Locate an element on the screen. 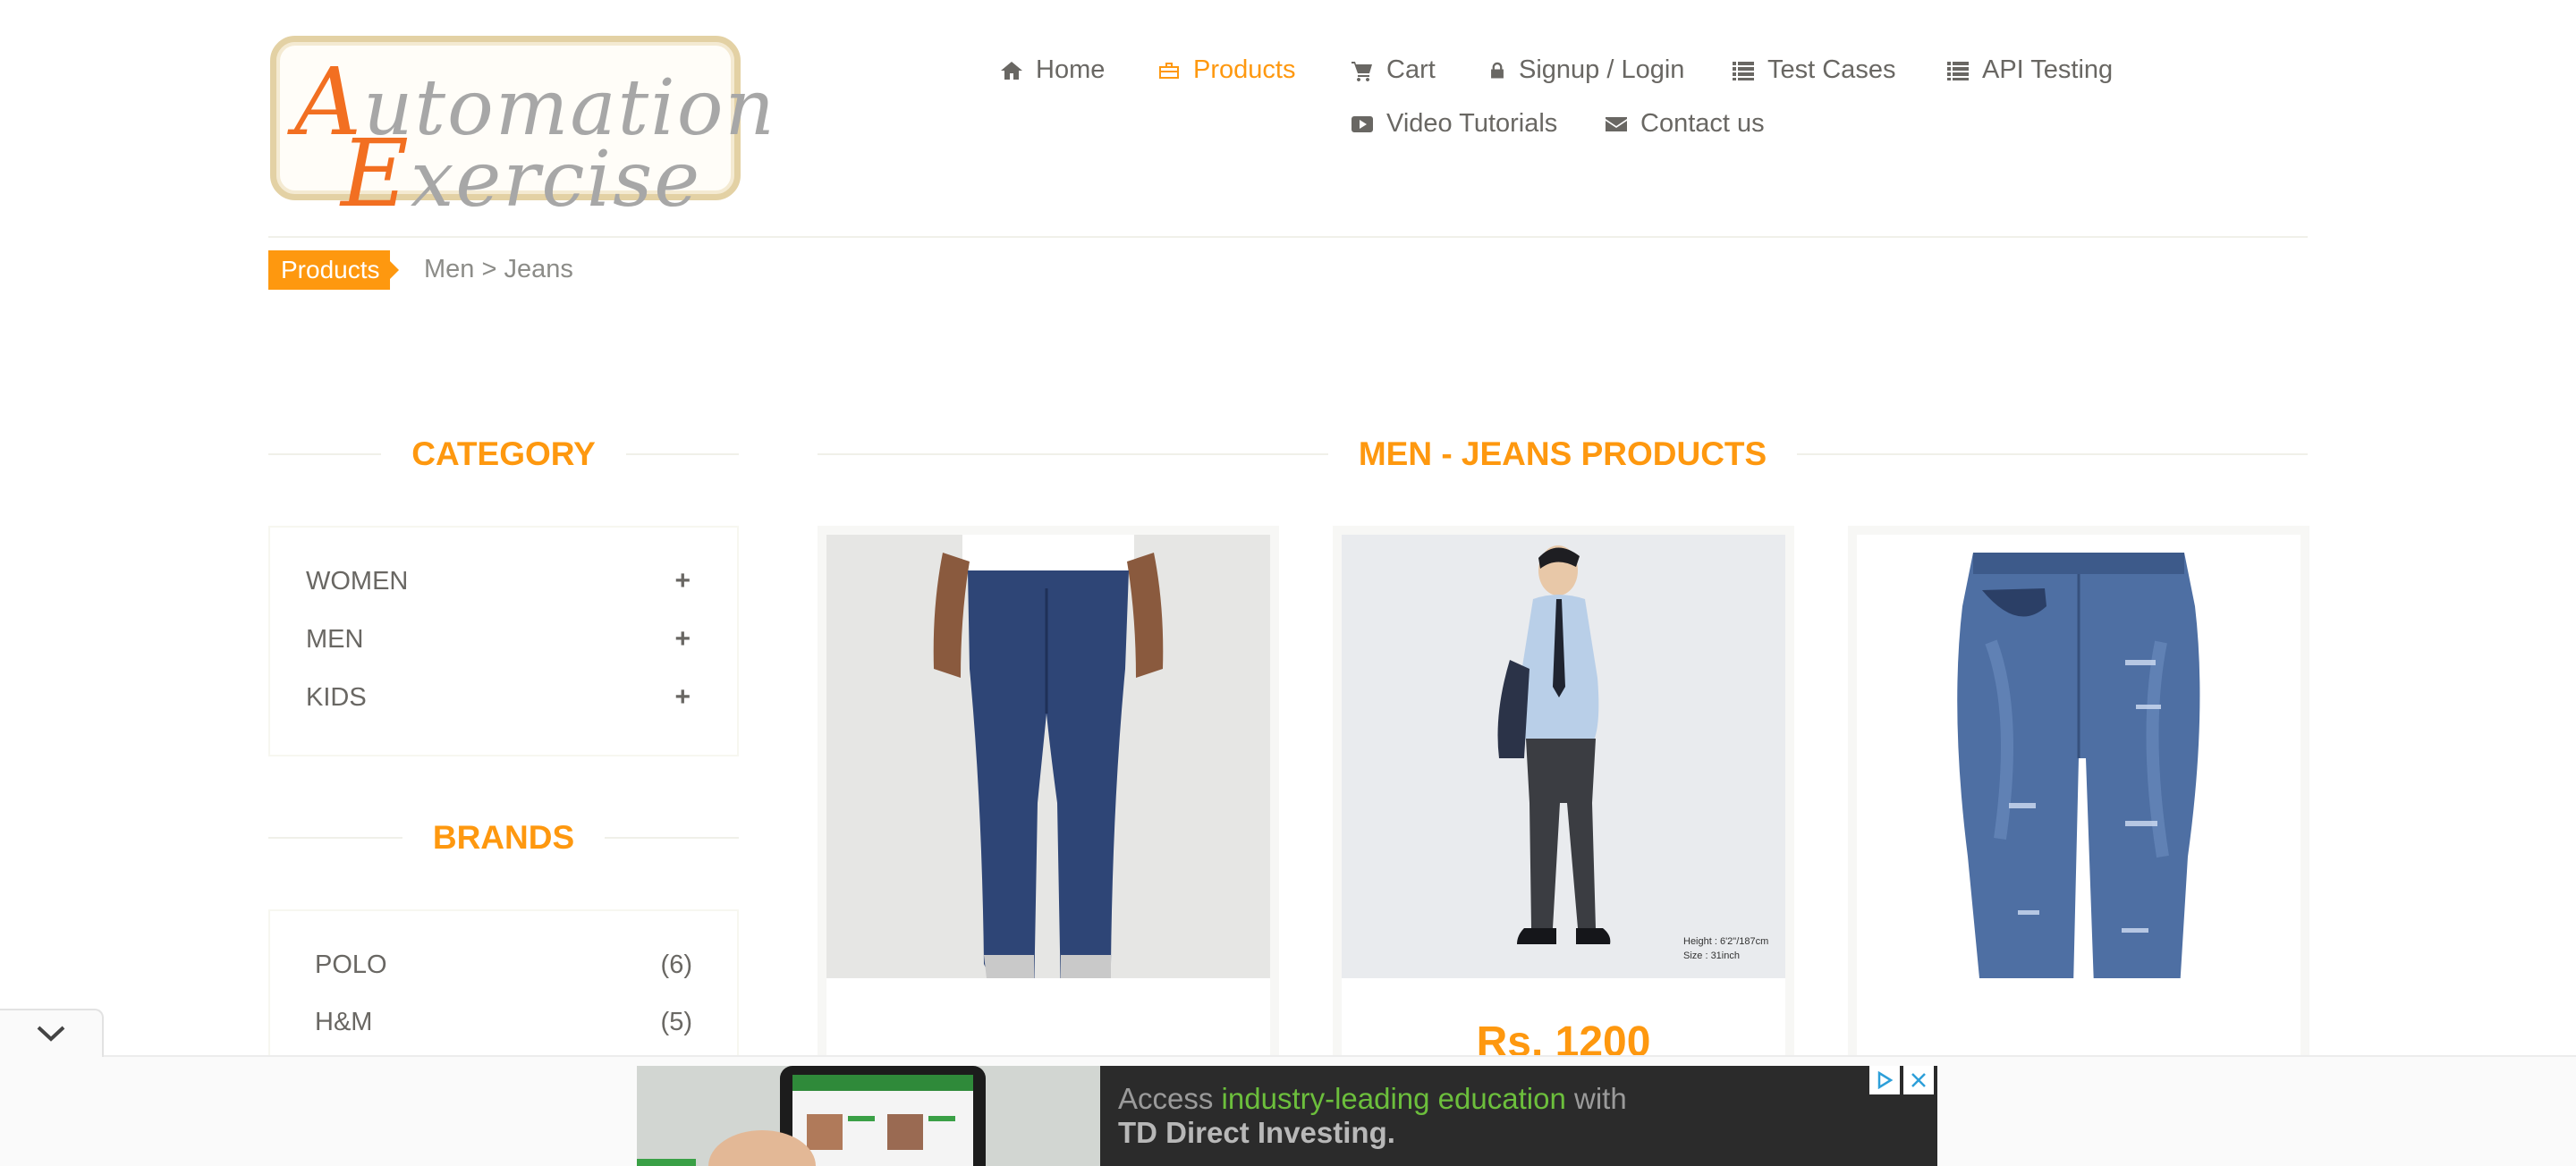 Image resolution: width=2576 pixels, height=1166 pixels. breadcrumb-path: Men > Jeans is located at coordinates (498, 269).